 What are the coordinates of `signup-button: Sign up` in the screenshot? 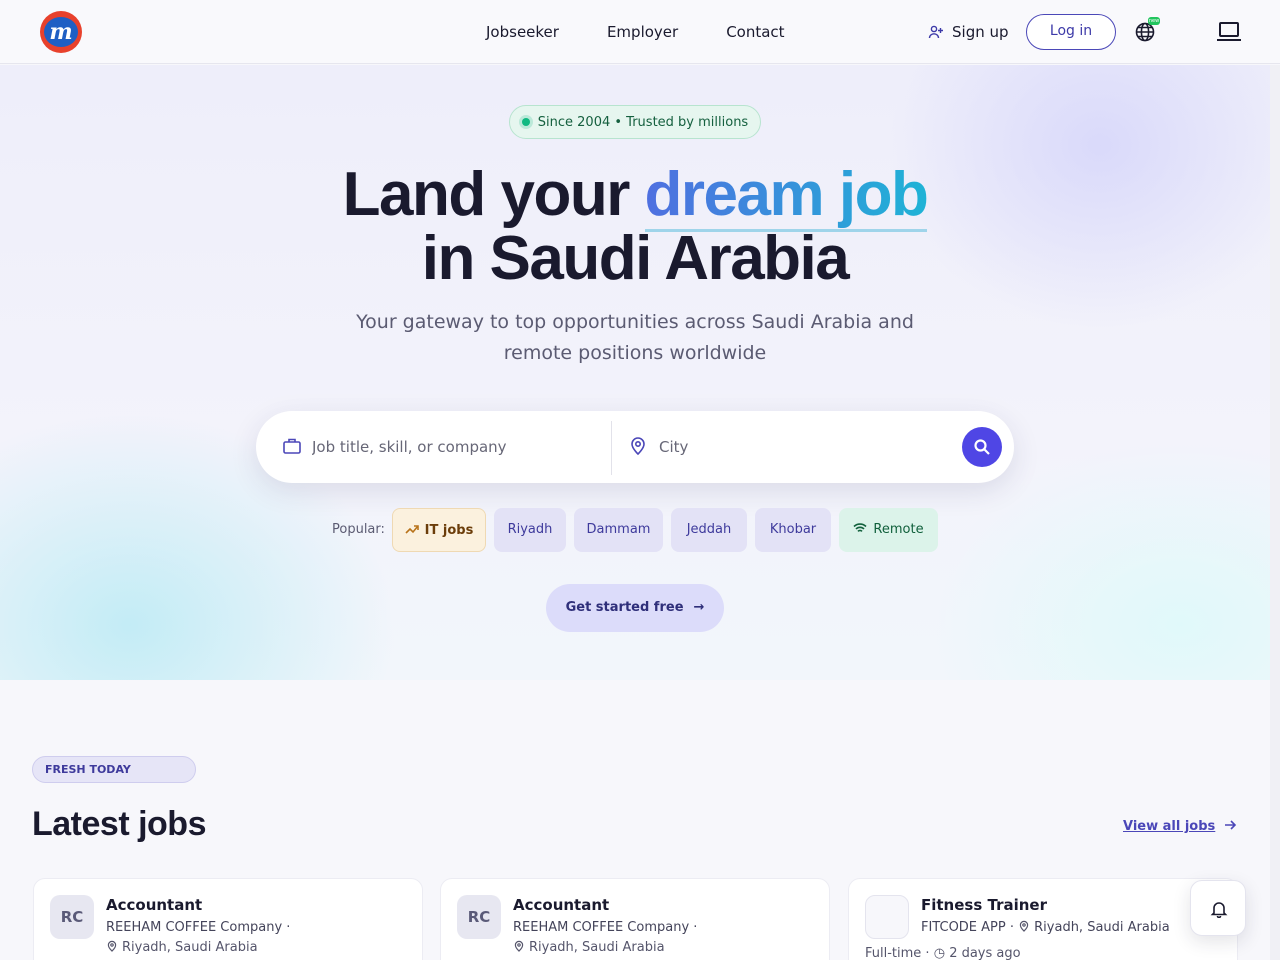 It's located at (968, 32).